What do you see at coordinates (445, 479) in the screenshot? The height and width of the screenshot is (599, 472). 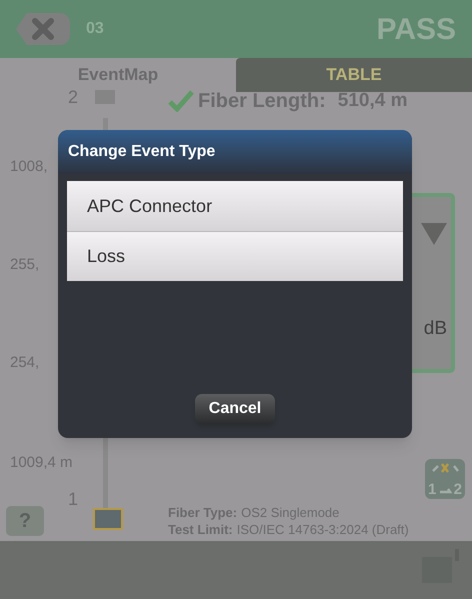 I see `swap-arrows-icon` at bounding box center [445, 479].